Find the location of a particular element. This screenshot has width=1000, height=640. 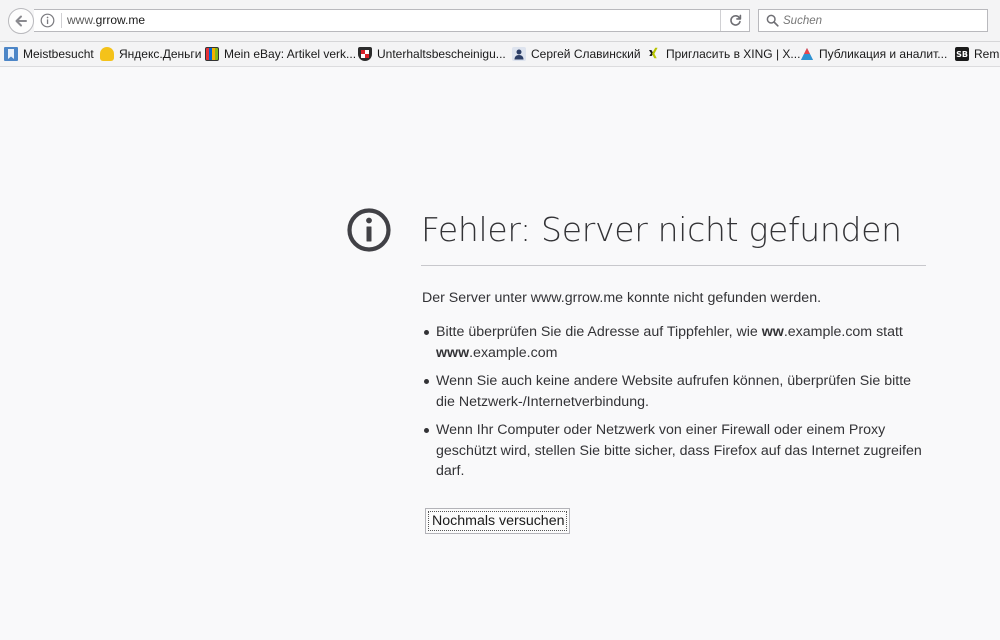

arrow-left-icon is located at coordinates (21, 21).